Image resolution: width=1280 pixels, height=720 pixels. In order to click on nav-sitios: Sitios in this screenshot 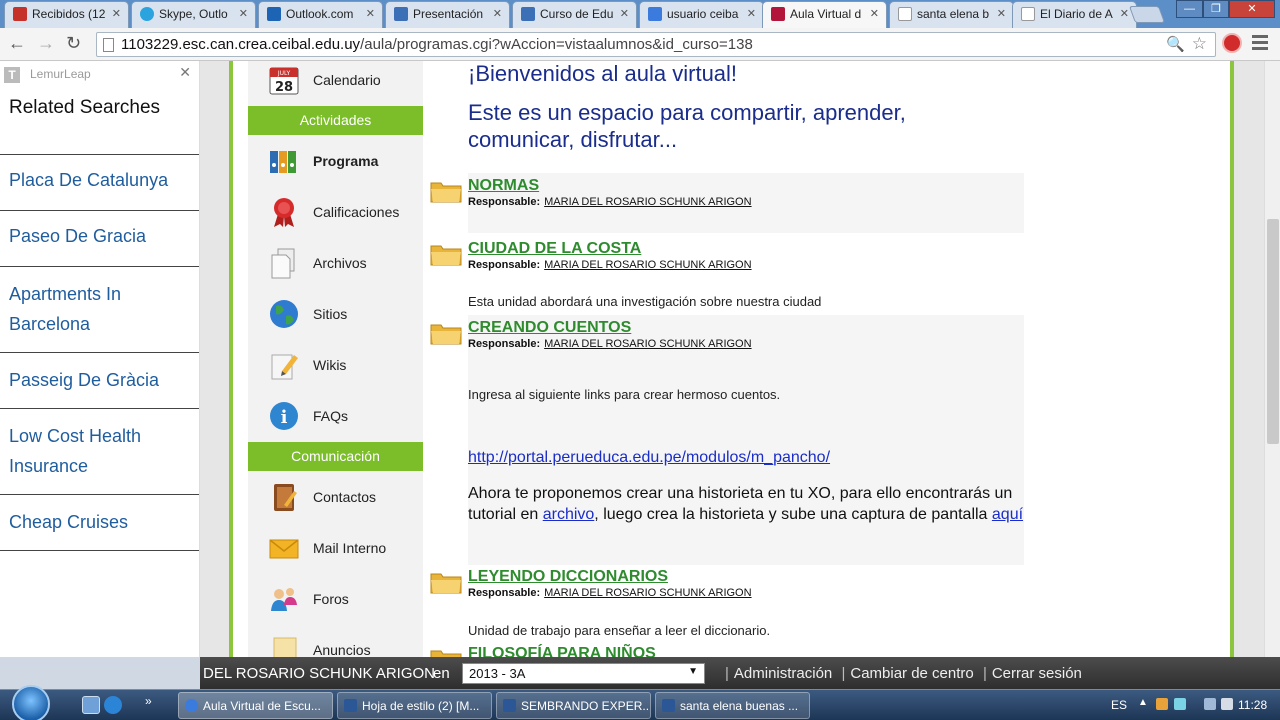, I will do `click(335, 315)`.